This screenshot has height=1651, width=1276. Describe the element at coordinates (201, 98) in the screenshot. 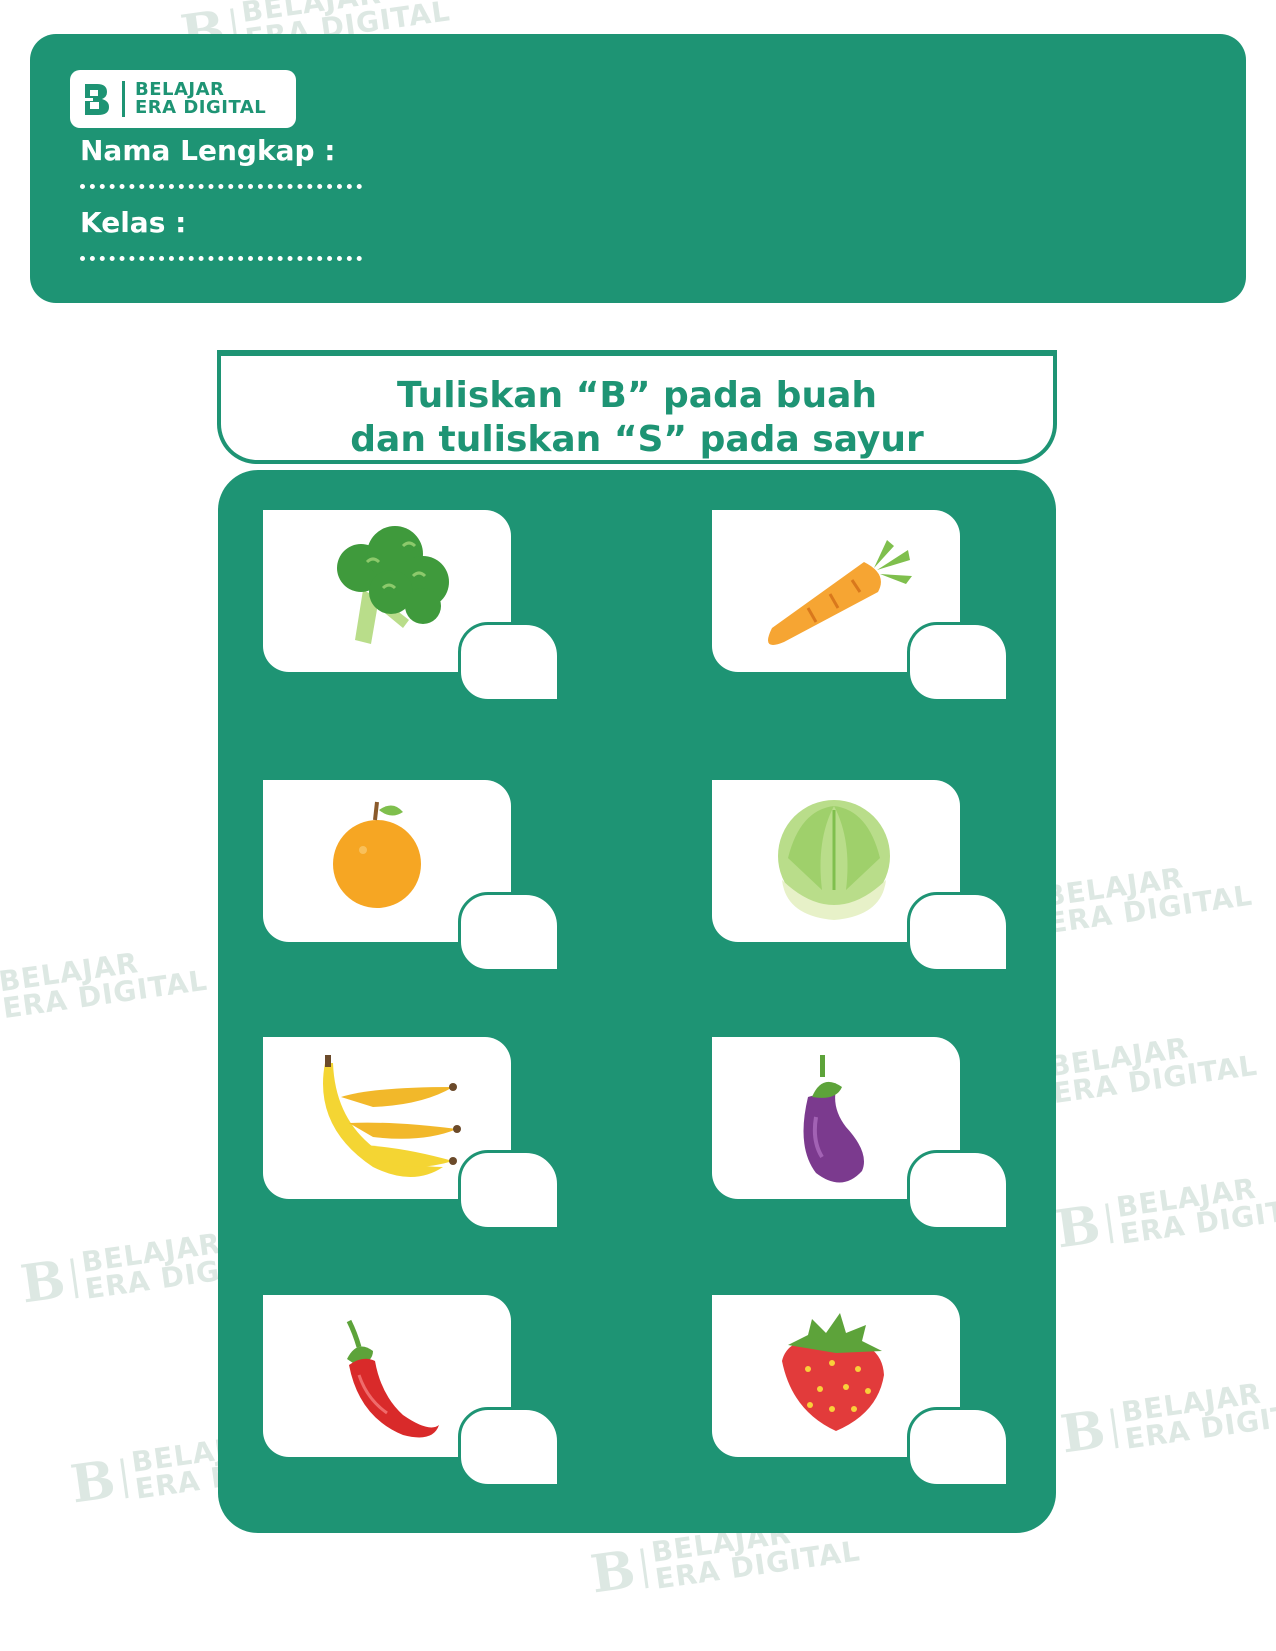

I see `logo-text: BELAJAR ERA DIGITAL` at that location.